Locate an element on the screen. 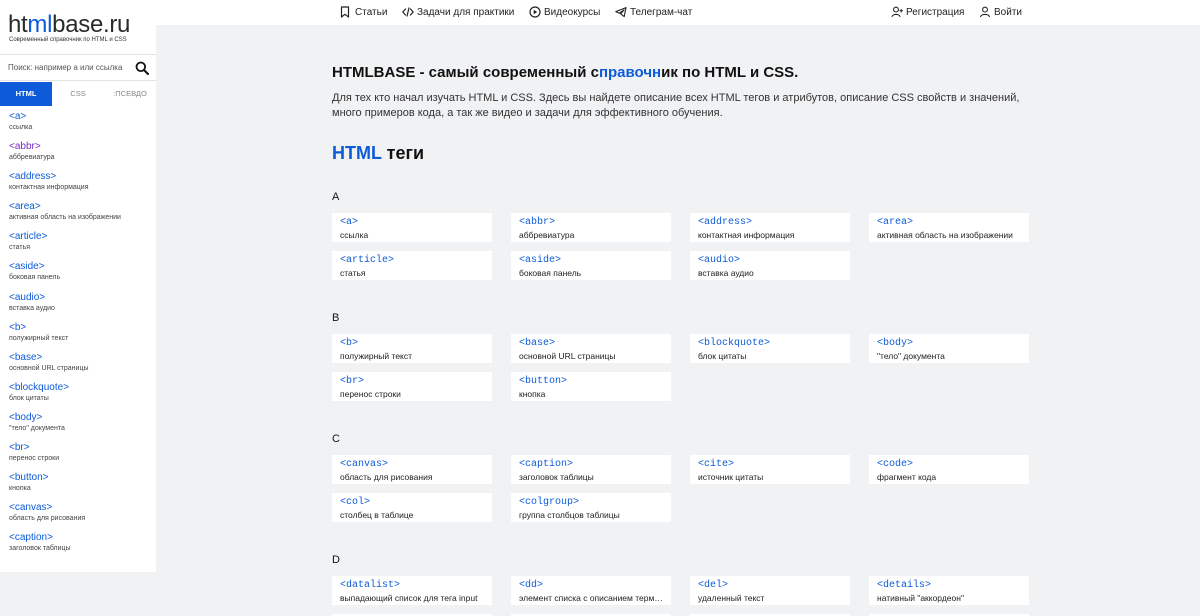 The image size is (1200, 616). tag-card: <area> активная область на изображении is located at coordinates (949, 227).